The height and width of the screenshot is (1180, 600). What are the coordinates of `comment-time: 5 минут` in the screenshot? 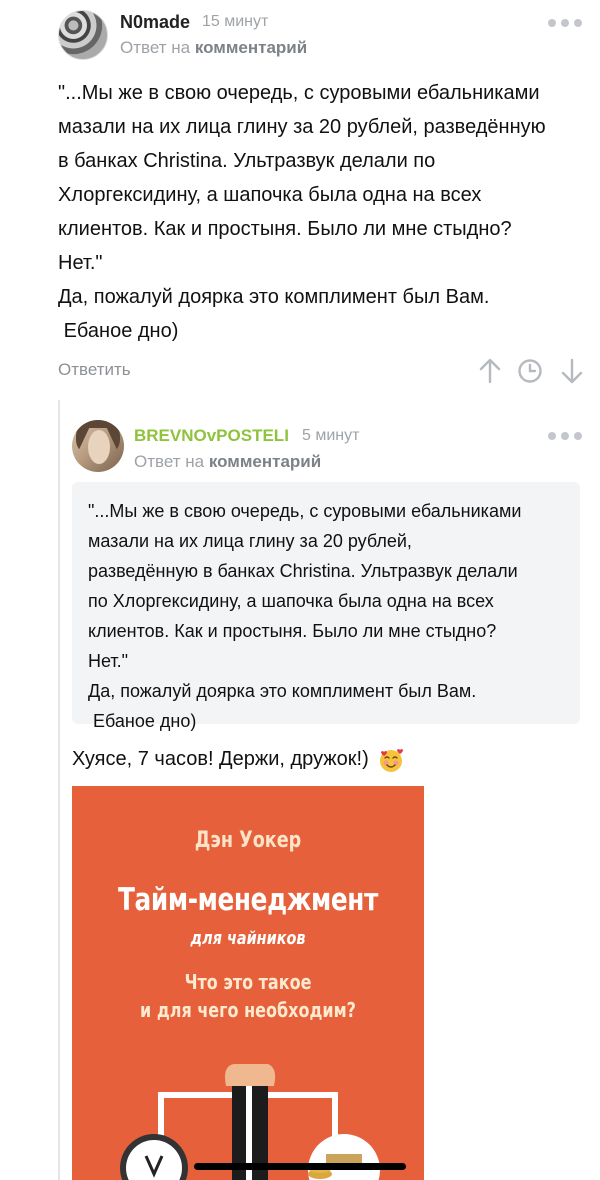 It's located at (331, 435).